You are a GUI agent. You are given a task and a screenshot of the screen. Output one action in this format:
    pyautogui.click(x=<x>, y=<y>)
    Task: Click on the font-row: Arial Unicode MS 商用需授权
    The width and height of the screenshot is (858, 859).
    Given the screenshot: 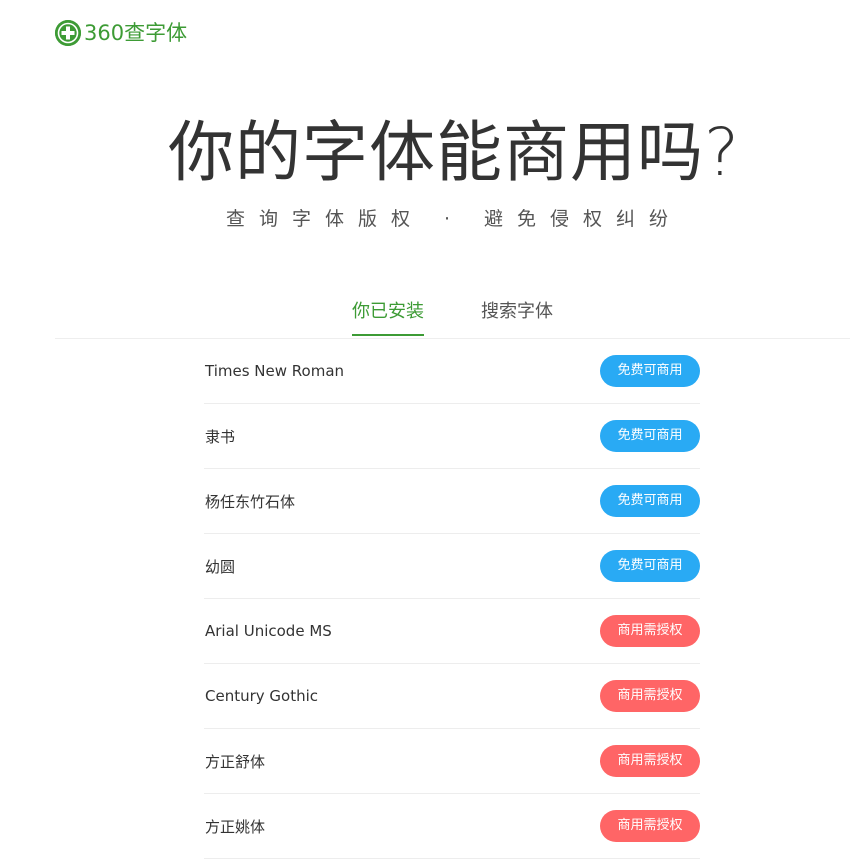 What is the action you would take?
    pyautogui.click(x=452, y=631)
    